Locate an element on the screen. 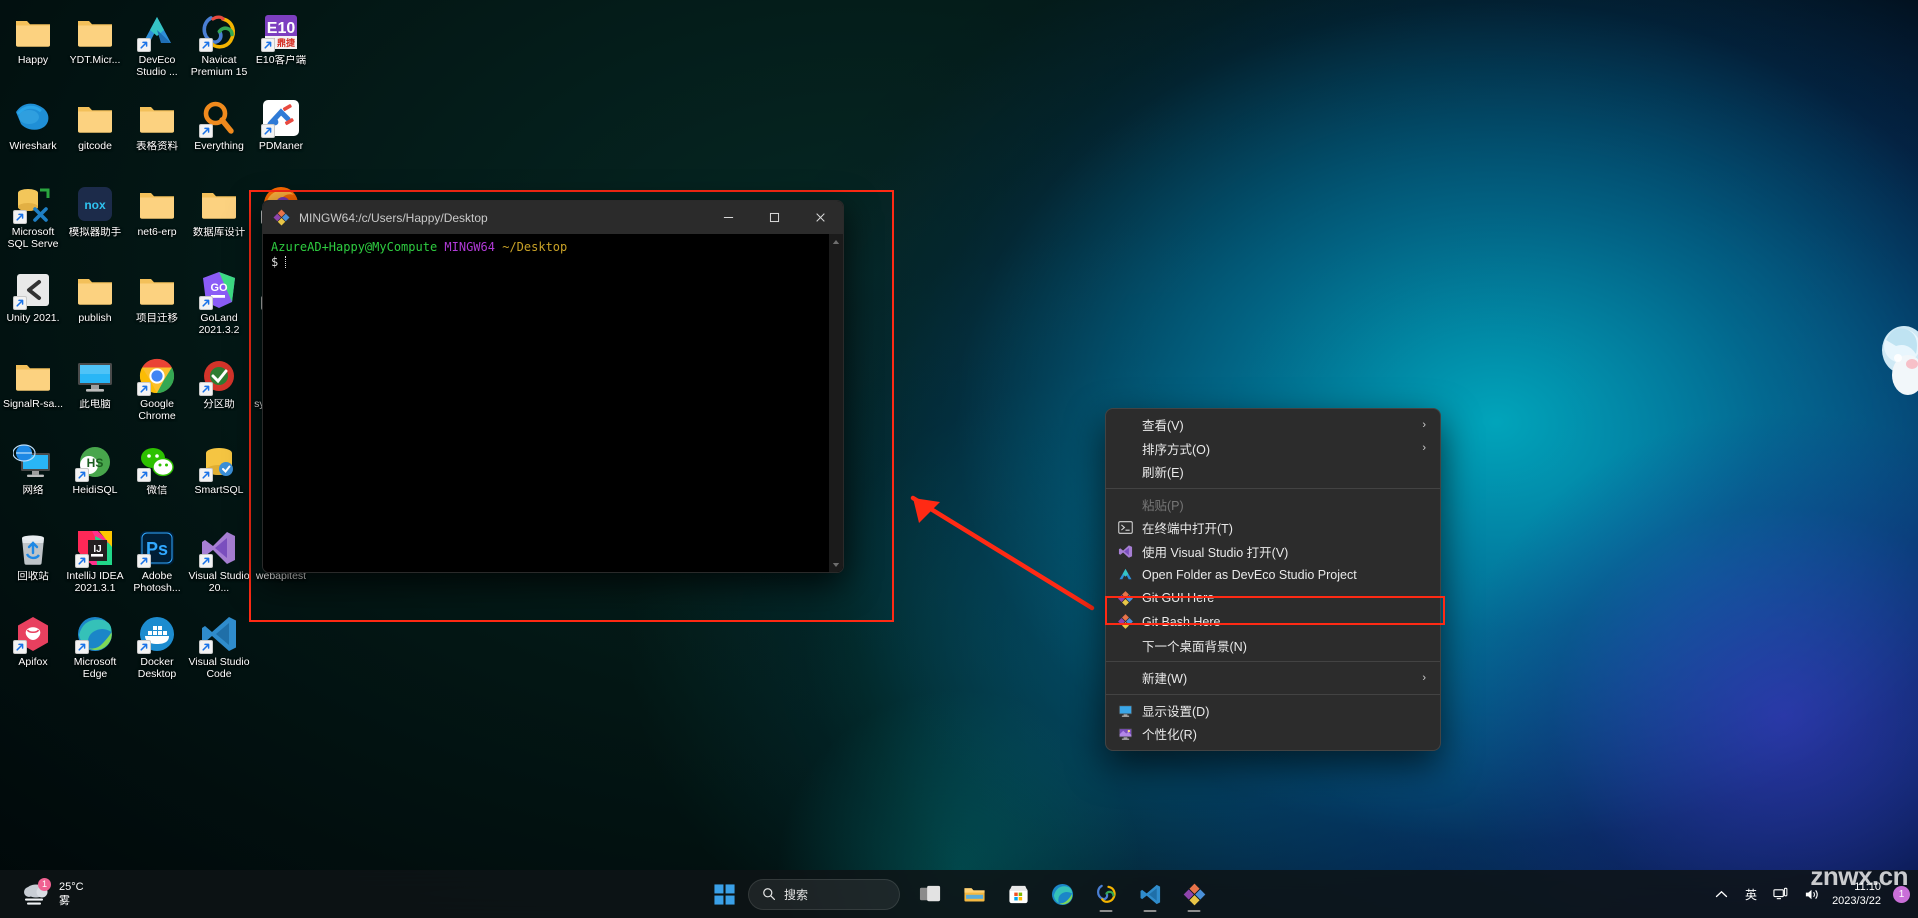 The height and width of the screenshot is (918, 1918). desktop-icon-heidisql: HS HeidiSQL is located at coordinates (95, 479).